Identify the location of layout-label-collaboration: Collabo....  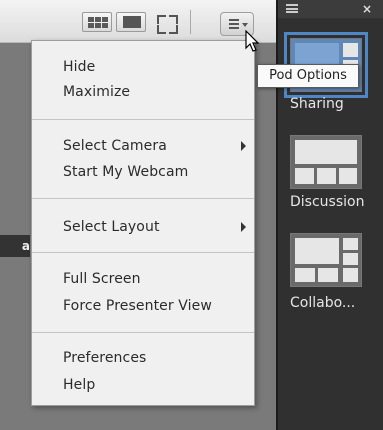
(322, 303).